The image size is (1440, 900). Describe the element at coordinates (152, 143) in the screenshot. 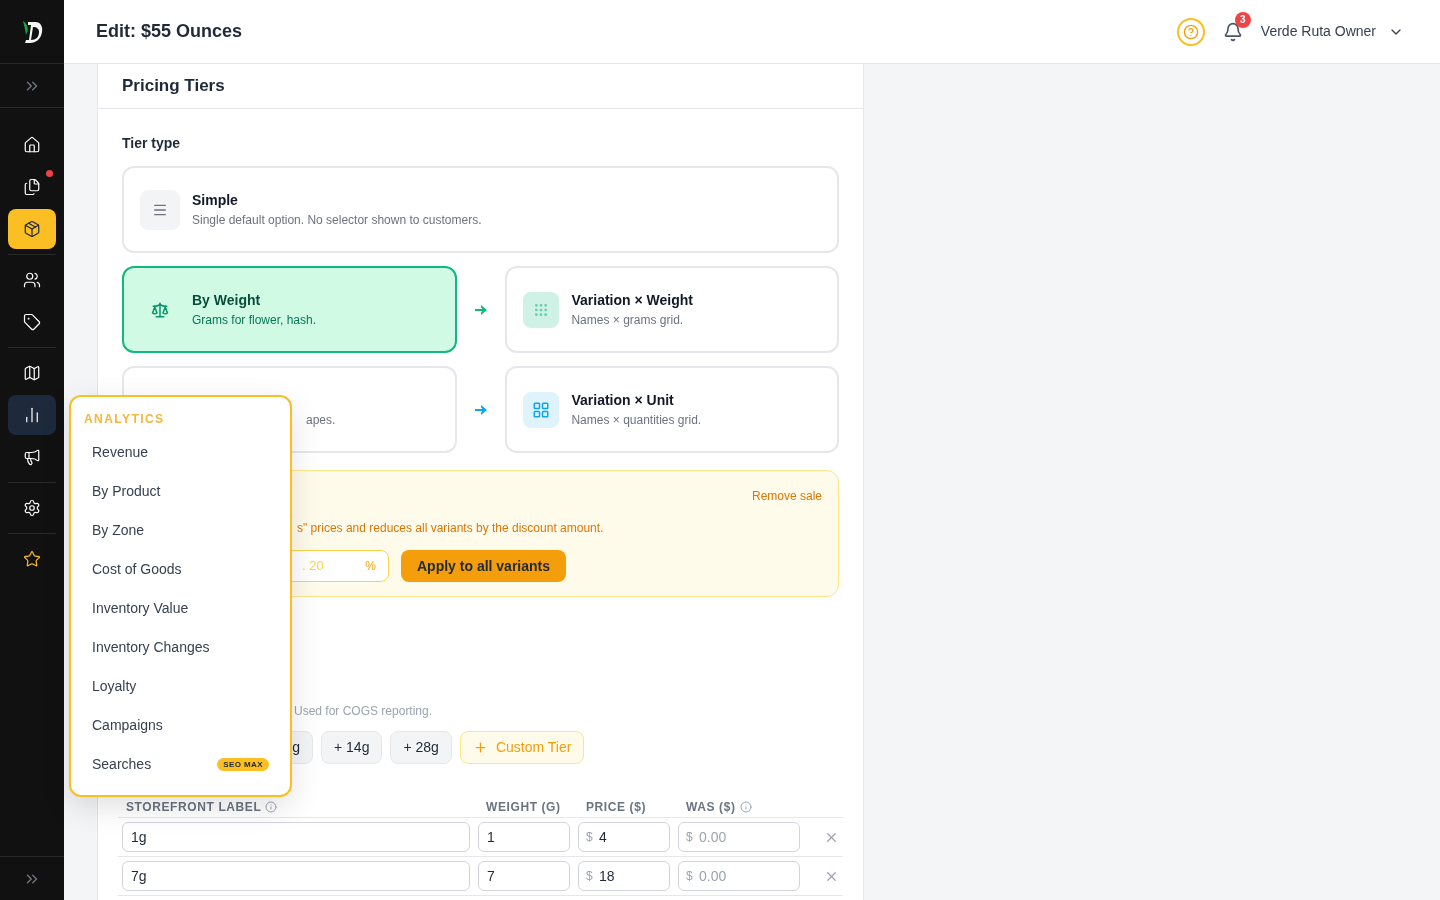

I see `field-label: Tier type` at that location.